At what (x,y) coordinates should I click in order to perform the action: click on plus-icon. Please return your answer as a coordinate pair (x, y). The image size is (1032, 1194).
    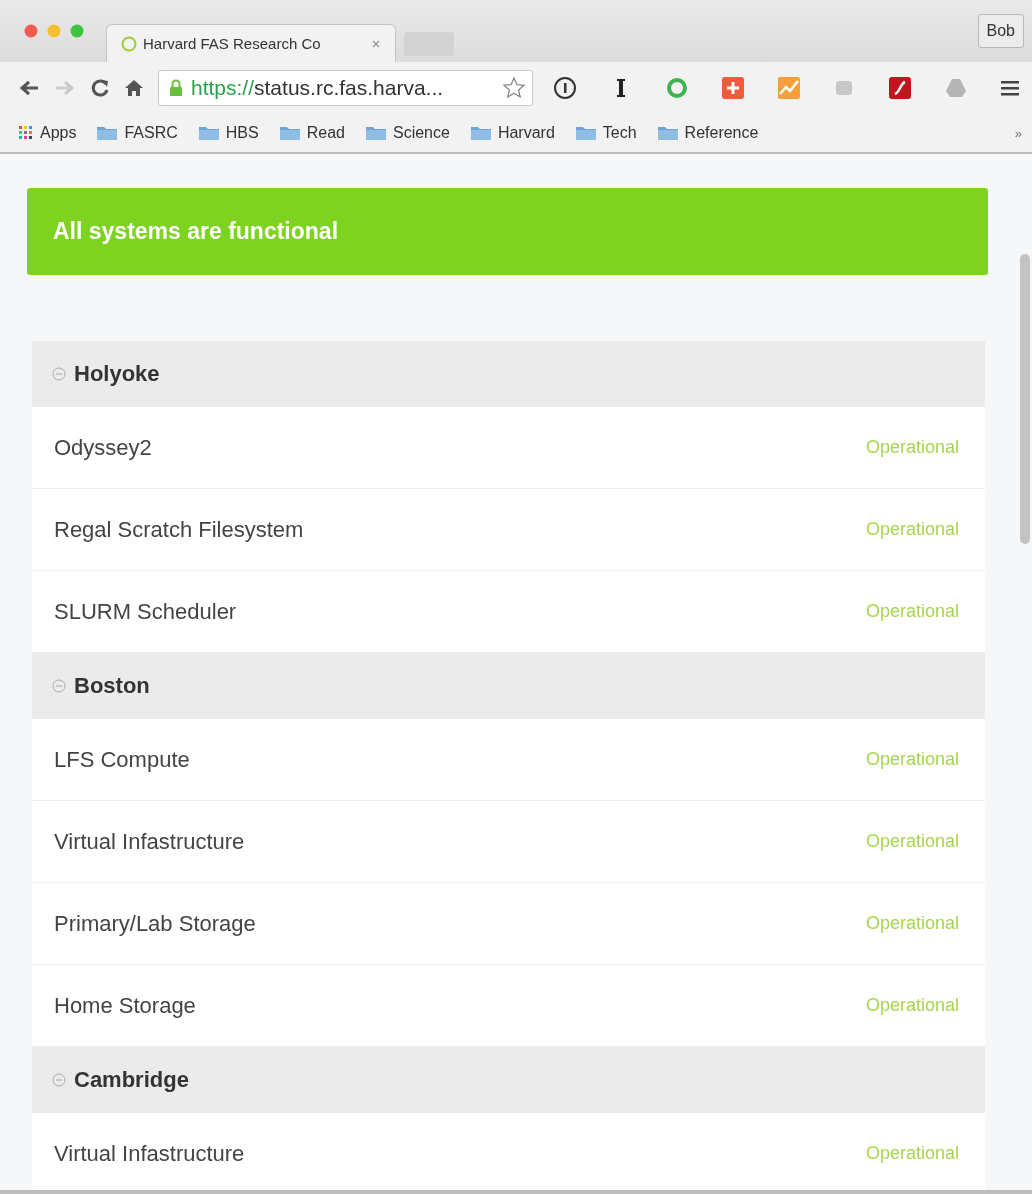
    Looking at the image, I should click on (732, 88).